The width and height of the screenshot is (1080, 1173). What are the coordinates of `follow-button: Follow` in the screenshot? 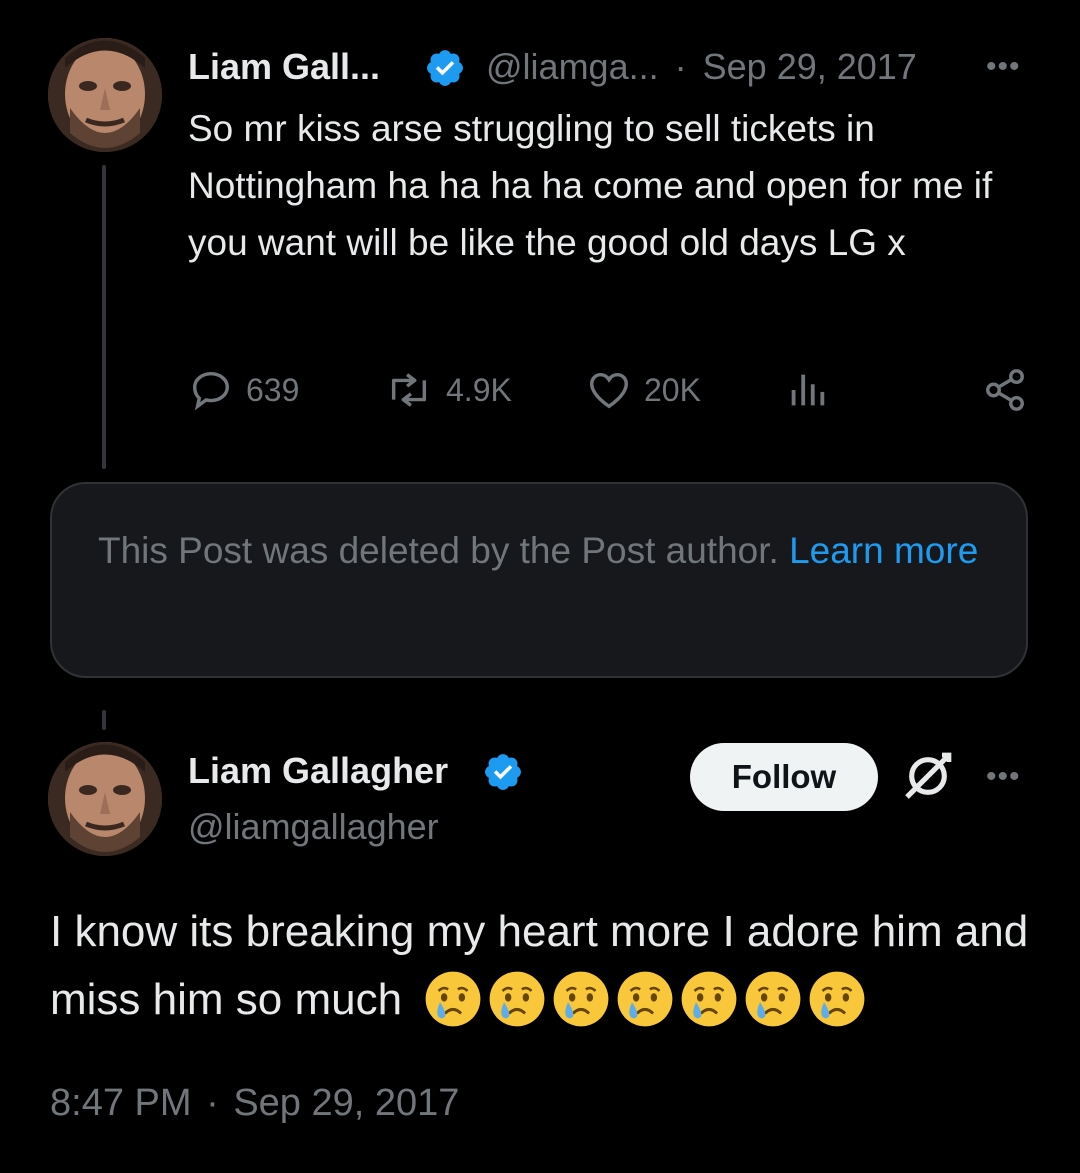 It's located at (784, 777).